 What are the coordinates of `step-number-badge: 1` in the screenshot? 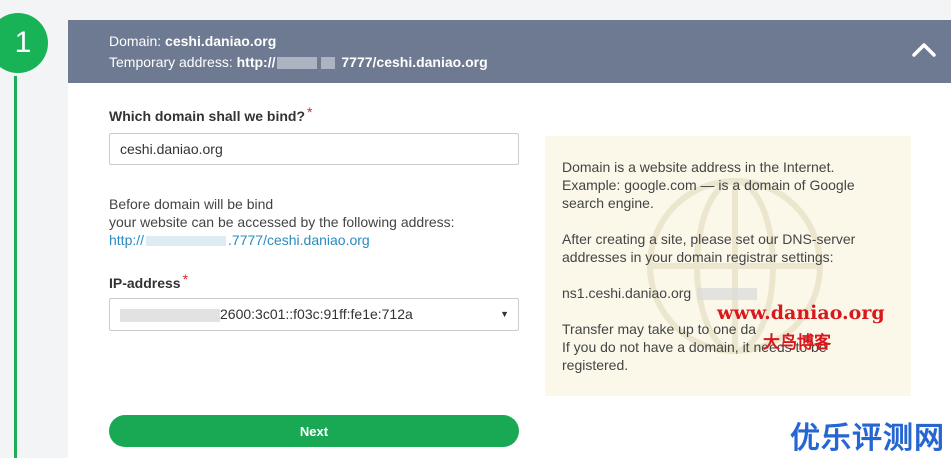 It's located at (24, 43).